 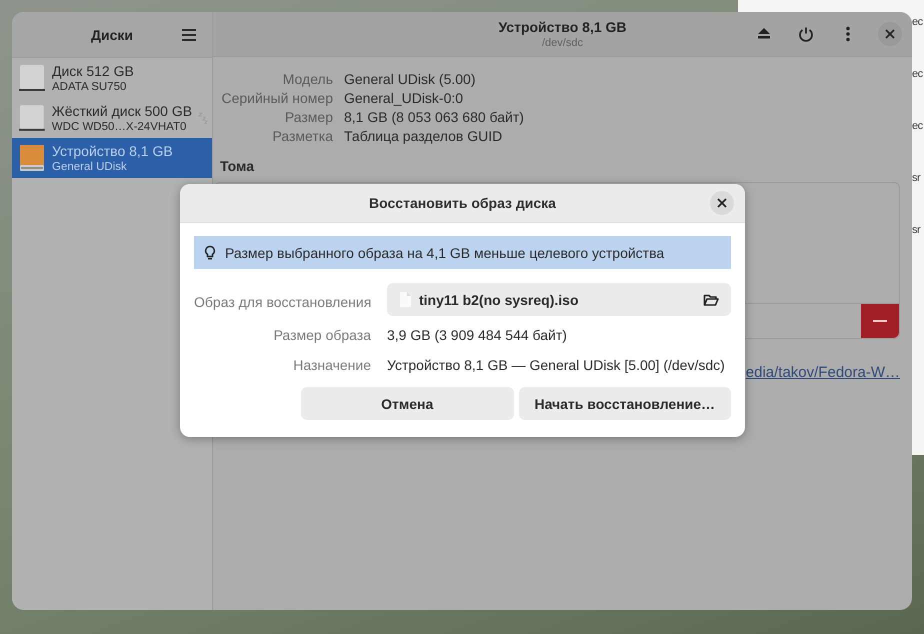 I want to click on drive-item: Устройство 8,1 GB General UDisk, so click(x=112, y=158).